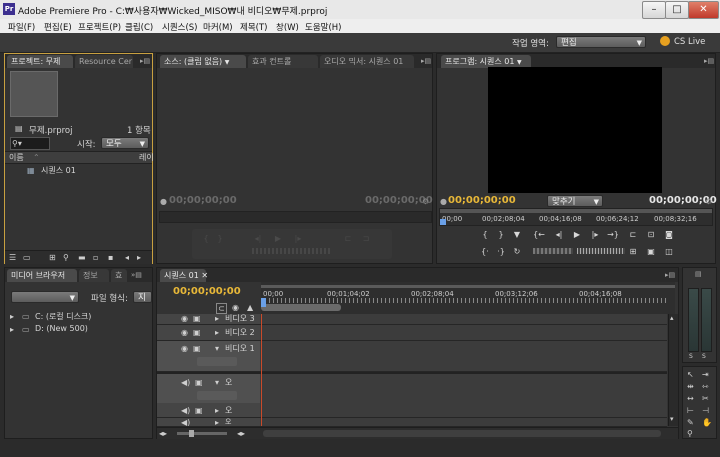 This screenshot has height=457, width=720. Describe the element at coordinates (283, 61) in the screenshot. I see `tab-effect-controls: 효과 컨트롤` at that location.